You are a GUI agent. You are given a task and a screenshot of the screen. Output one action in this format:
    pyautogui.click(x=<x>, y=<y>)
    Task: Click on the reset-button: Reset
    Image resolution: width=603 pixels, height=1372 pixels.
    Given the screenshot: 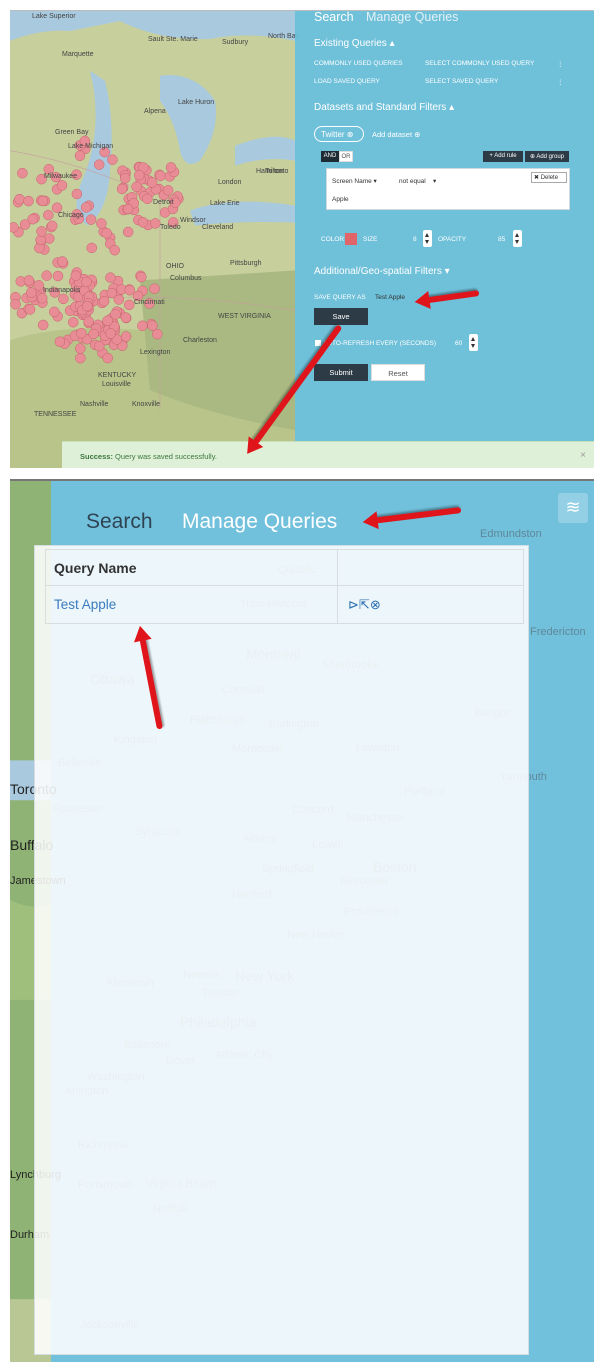 What is the action you would take?
    pyautogui.click(x=398, y=372)
    